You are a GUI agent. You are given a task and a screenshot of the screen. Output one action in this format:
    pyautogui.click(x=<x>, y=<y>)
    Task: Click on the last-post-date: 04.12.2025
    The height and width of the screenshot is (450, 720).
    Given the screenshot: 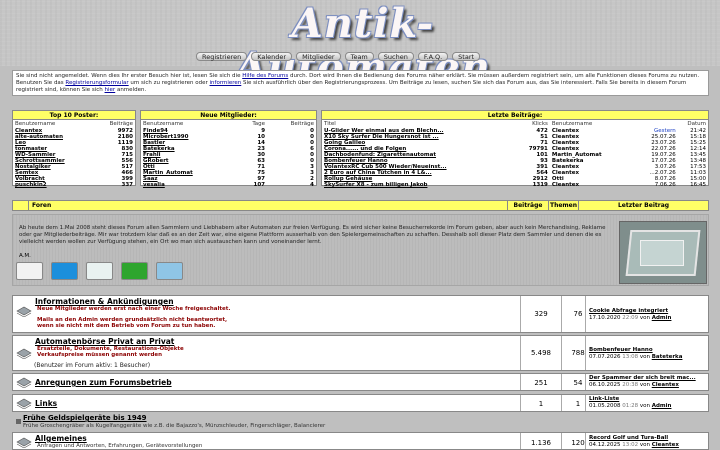 What is the action you would take?
    pyautogui.click(x=605, y=445)
    